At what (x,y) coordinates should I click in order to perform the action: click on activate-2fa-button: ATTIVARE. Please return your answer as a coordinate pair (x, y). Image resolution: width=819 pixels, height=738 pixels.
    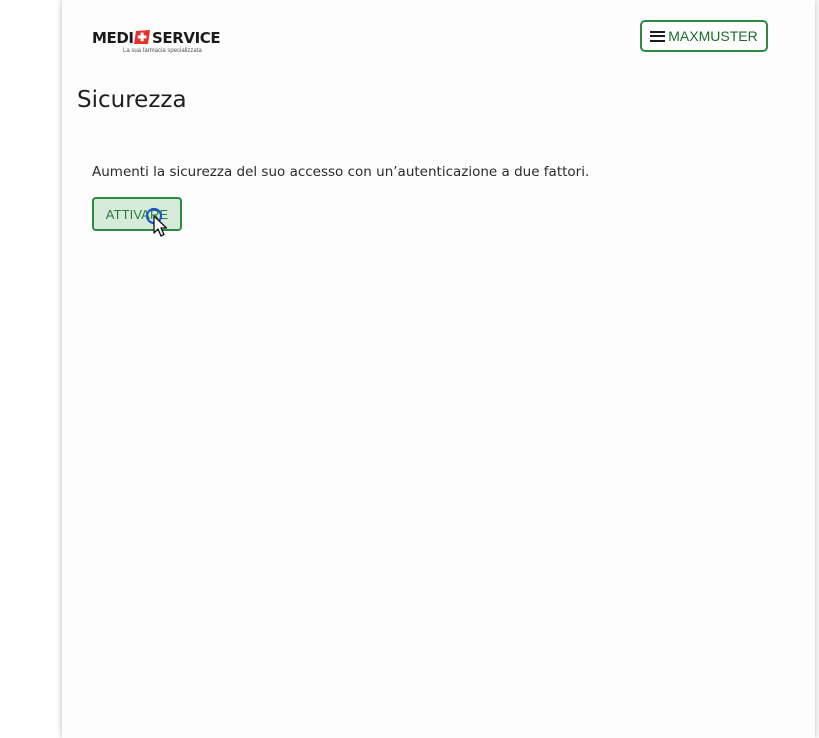
    Looking at the image, I should click on (137, 214).